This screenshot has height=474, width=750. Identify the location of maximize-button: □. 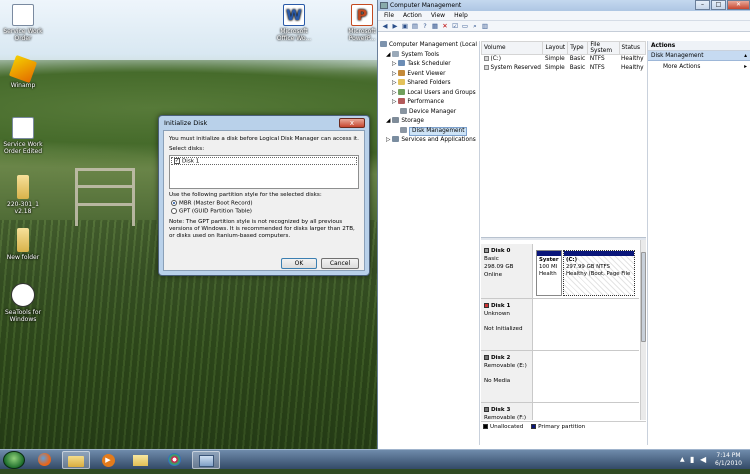
(718, 5).